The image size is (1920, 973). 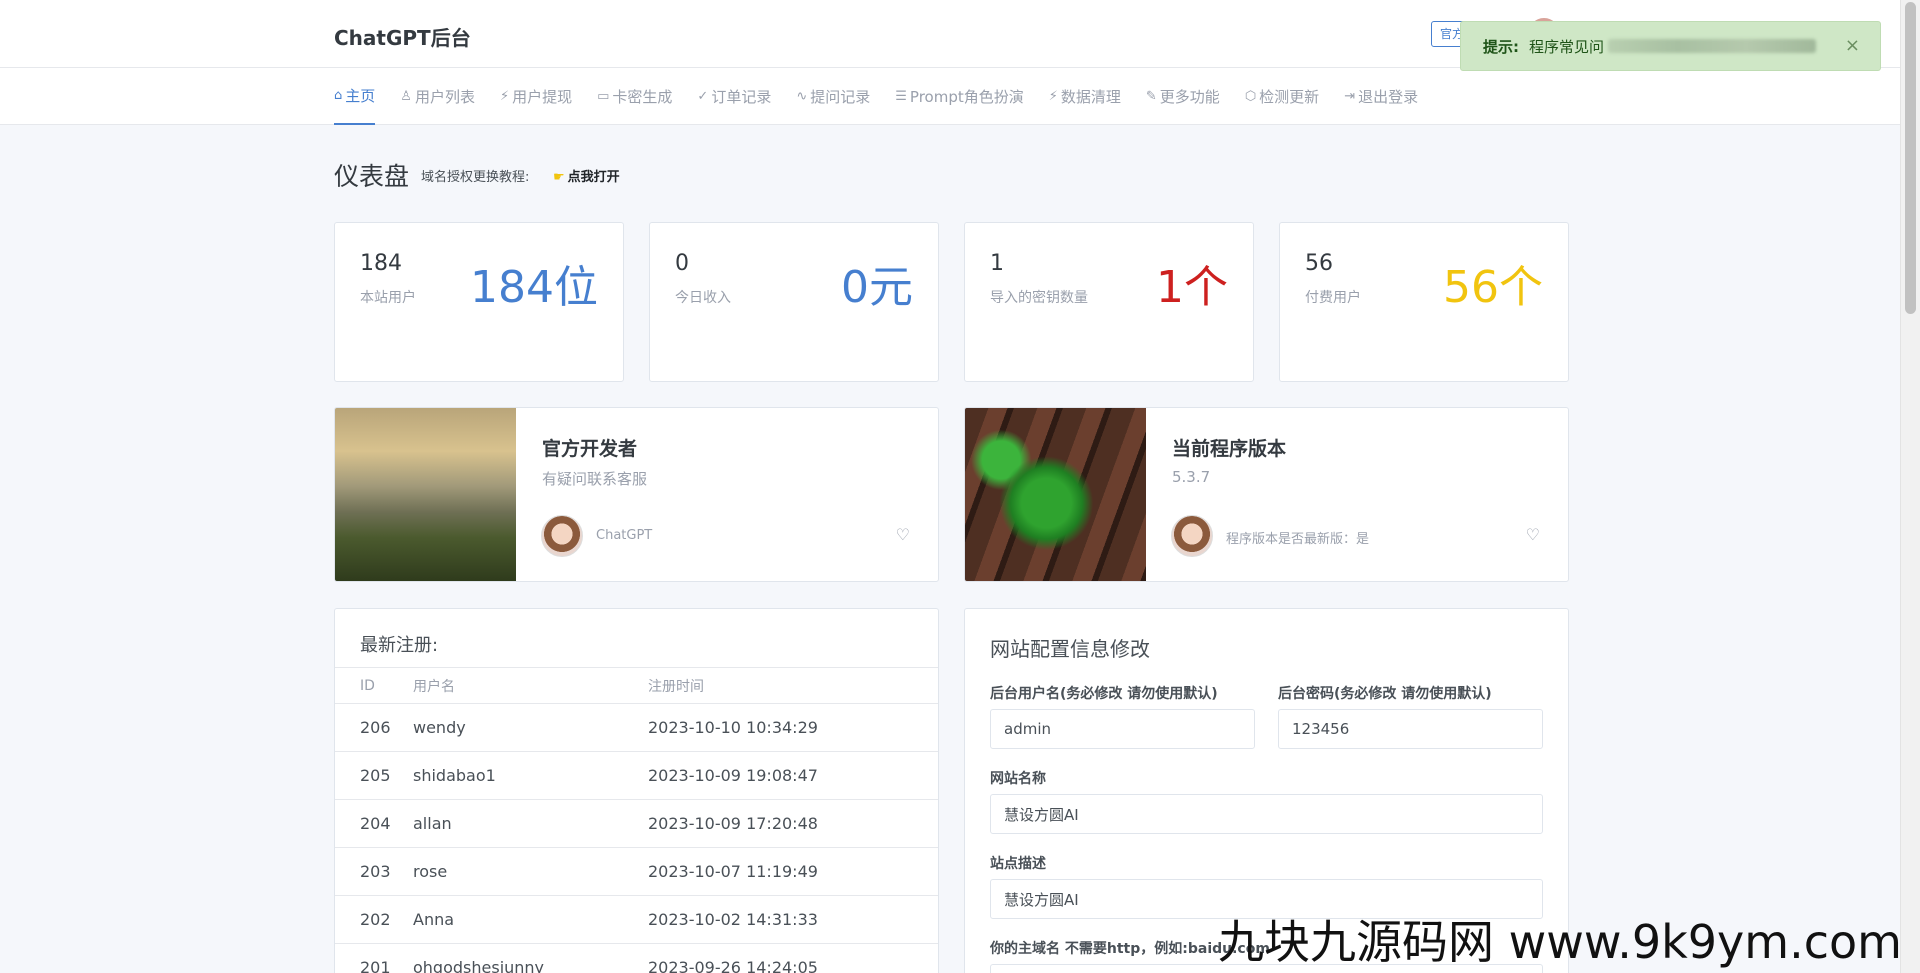 What do you see at coordinates (381, 263) in the screenshot?
I see `stat-value: 184` at bounding box center [381, 263].